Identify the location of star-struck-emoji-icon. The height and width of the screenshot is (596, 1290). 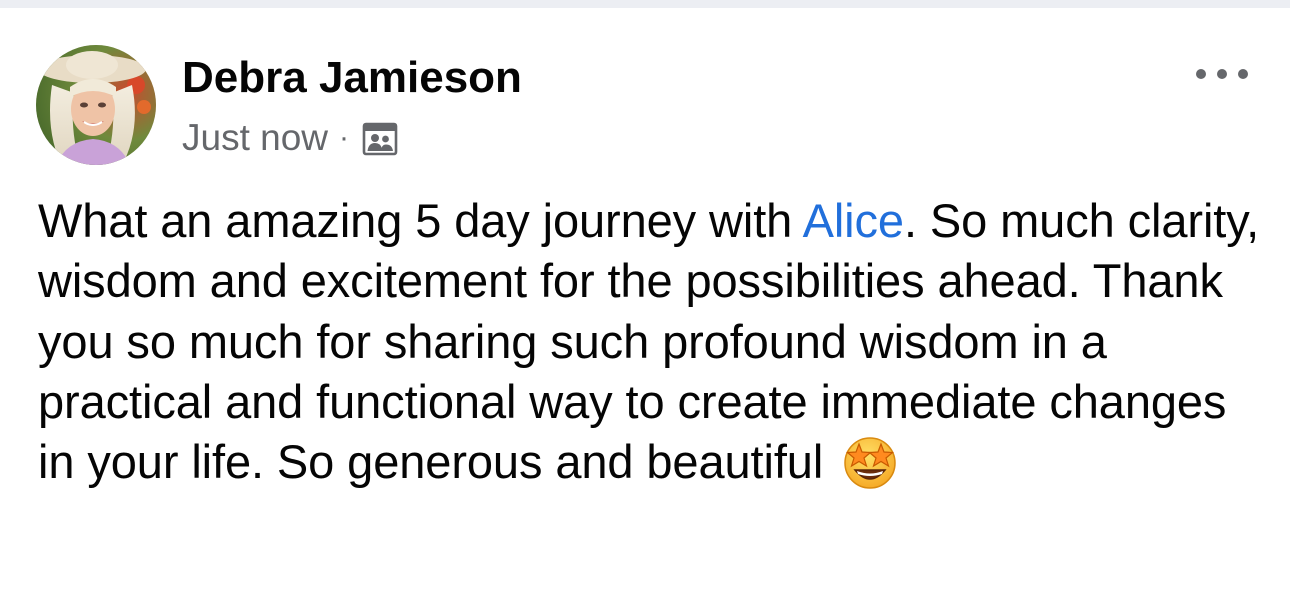
(870, 462).